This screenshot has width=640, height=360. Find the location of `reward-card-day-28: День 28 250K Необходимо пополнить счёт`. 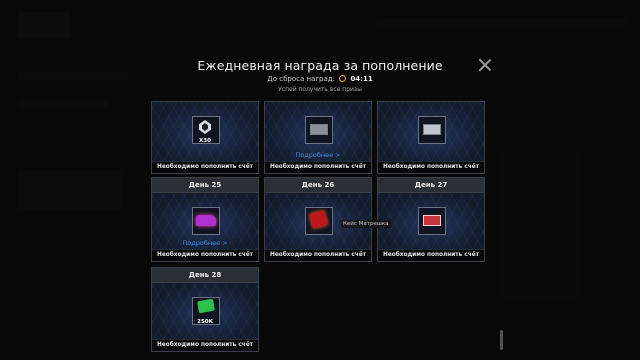

reward-card-day-28: День 28 250K Необходимо пополнить счёт is located at coordinates (205, 309).